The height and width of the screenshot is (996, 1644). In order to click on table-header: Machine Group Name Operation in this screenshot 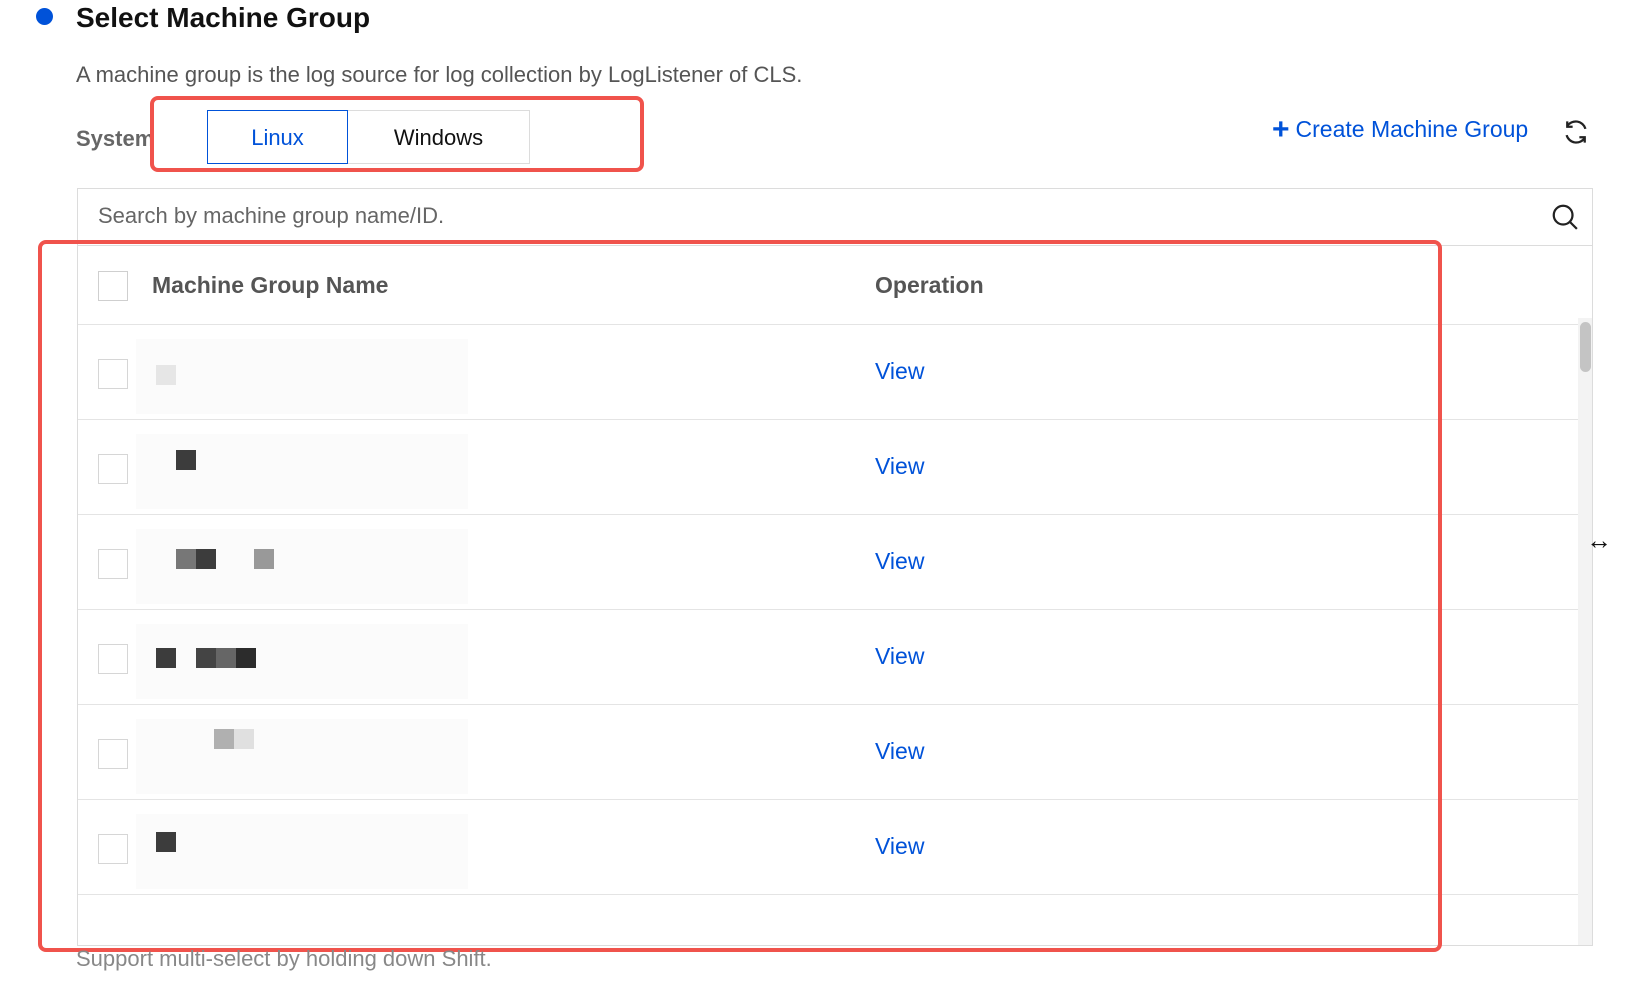, I will do `click(835, 285)`.